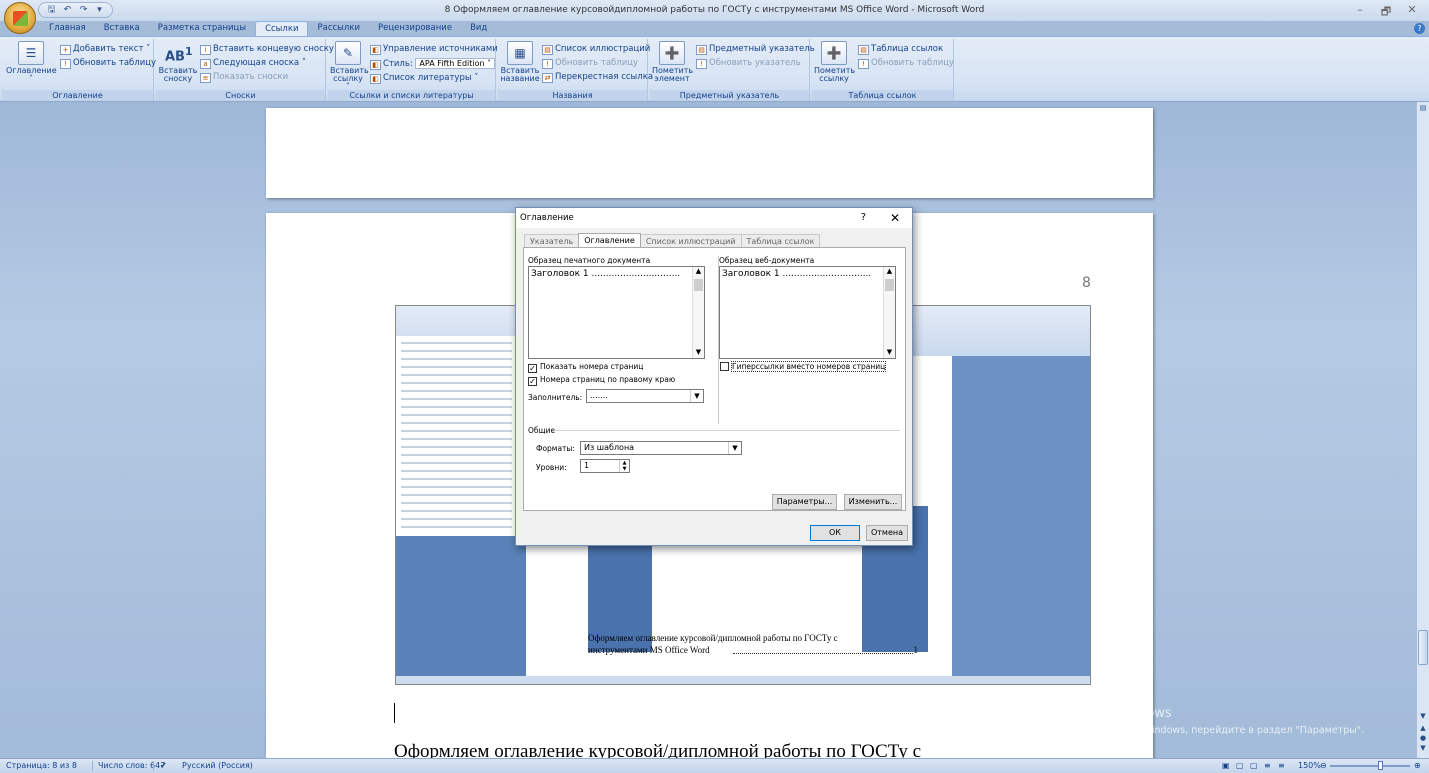 This screenshot has height=773, width=1429. Describe the element at coordinates (1254, 766) in the screenshot. I see `web-layout-icon: ▢` at that location.